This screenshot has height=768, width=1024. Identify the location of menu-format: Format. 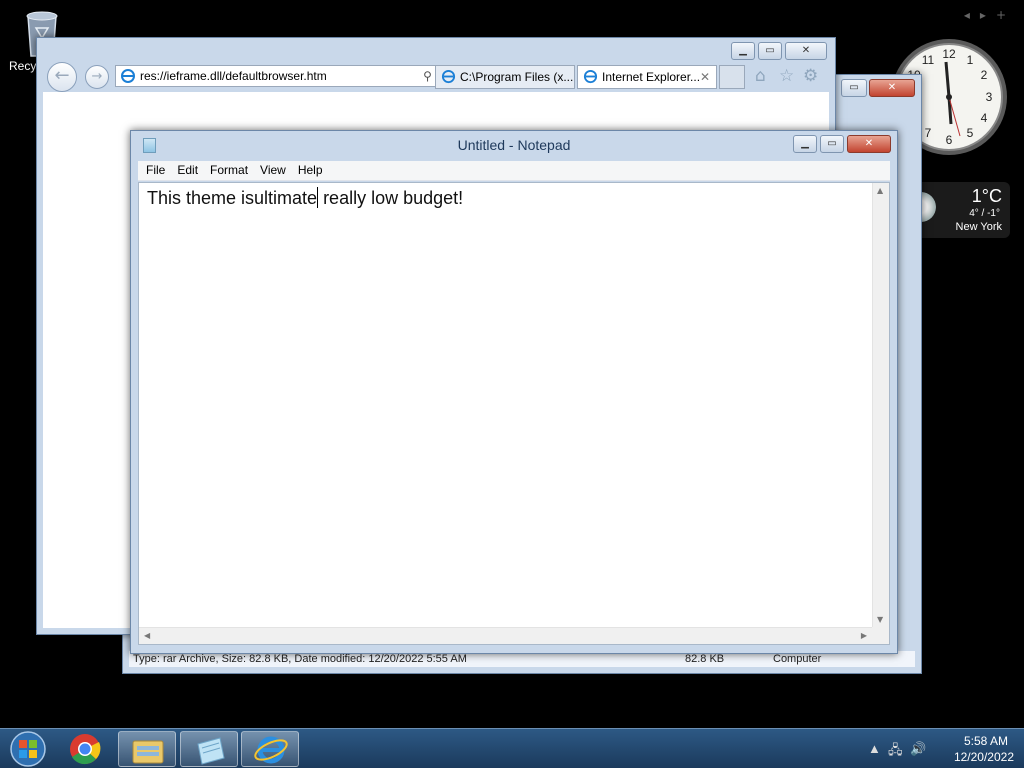
(232, 170).